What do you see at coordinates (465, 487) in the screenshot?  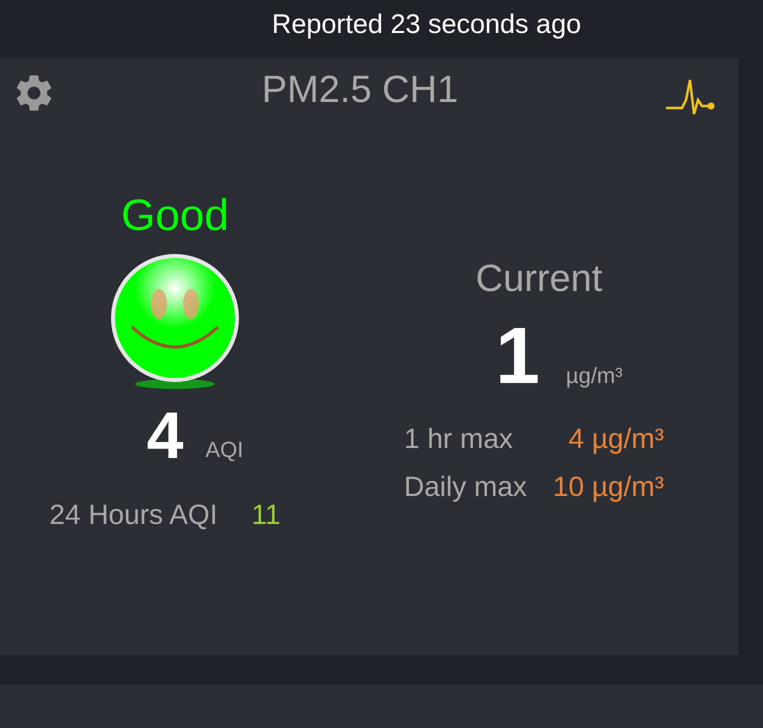 I see `stat-label: Daily max` at bounding box center [465, 487].